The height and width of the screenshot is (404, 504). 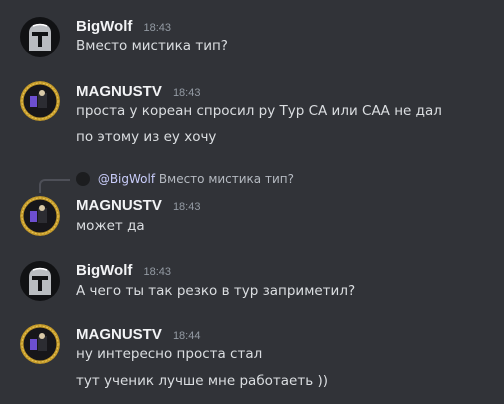 I want to click on message-text: может да, so click(x=110, y=226).